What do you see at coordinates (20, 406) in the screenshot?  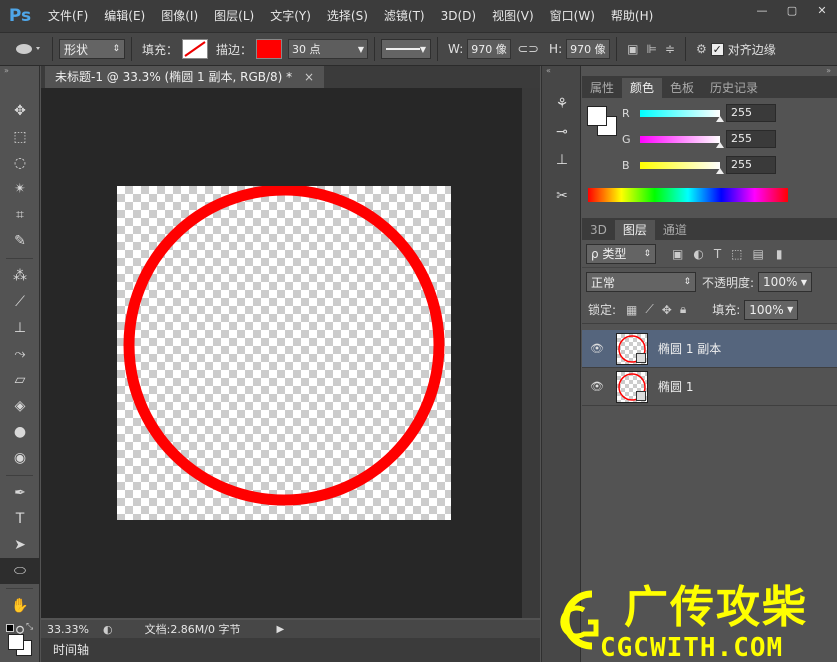 I see `paint-bucket-tool-icon: ◈` at bounding box center [20, 406].